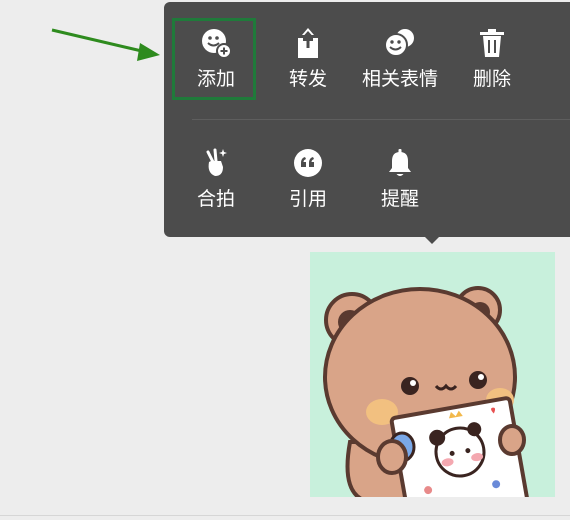 This screenshot has width=570, height=520. What do you see at coordinates (381, 119) in the screenshot?
I see `menu-divider` at bounding box center [381, 119].